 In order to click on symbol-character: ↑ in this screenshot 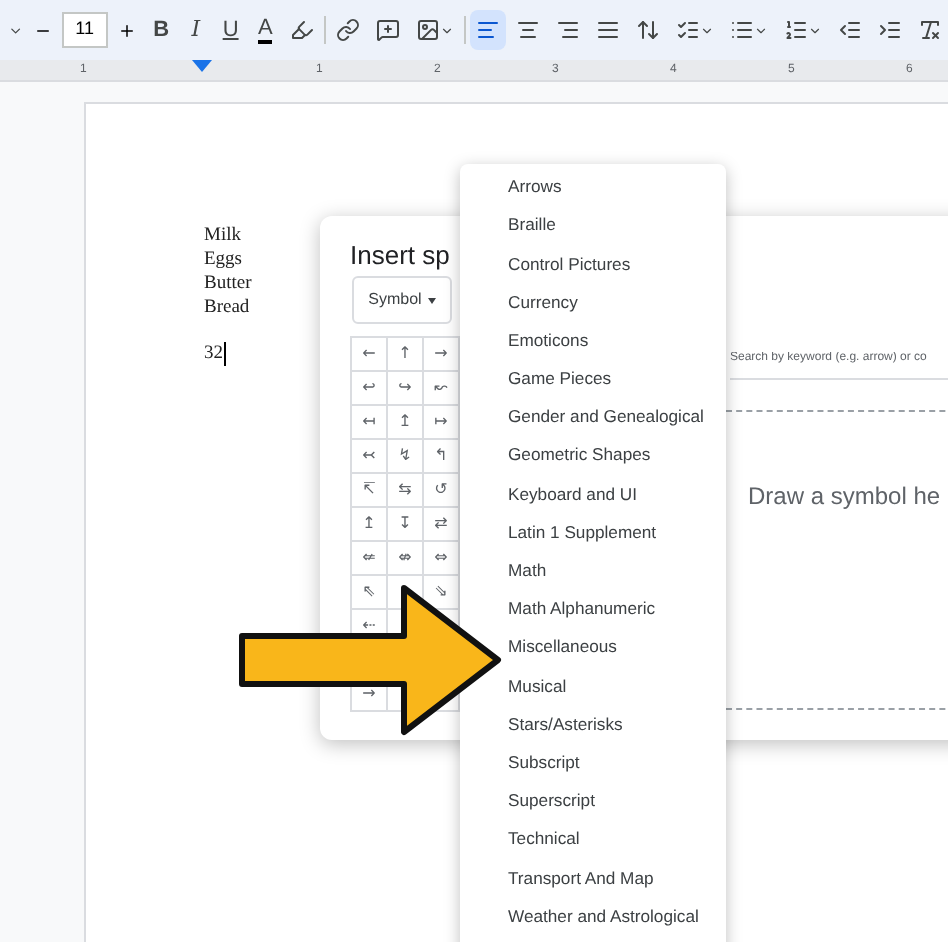, I will do `click(405, 354)`.